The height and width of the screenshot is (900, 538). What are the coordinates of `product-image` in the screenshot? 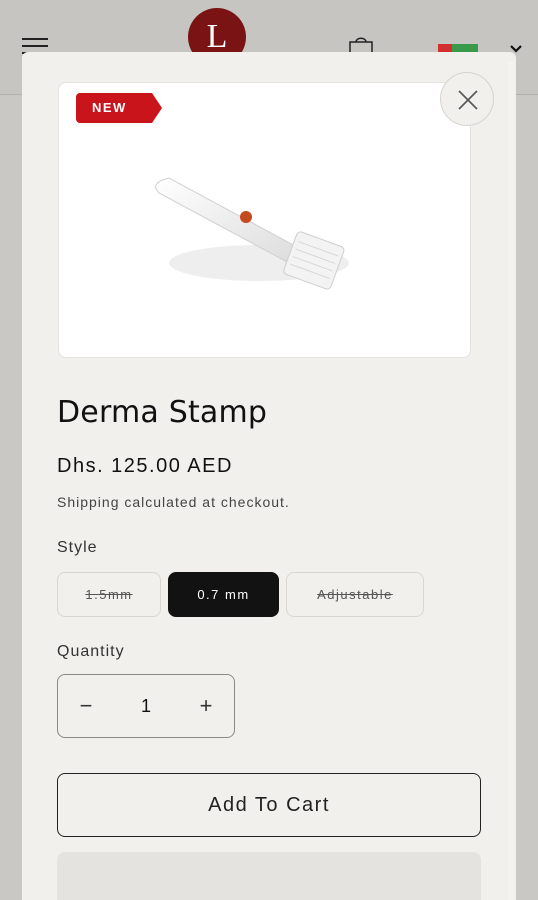 It's located at (252, 233).